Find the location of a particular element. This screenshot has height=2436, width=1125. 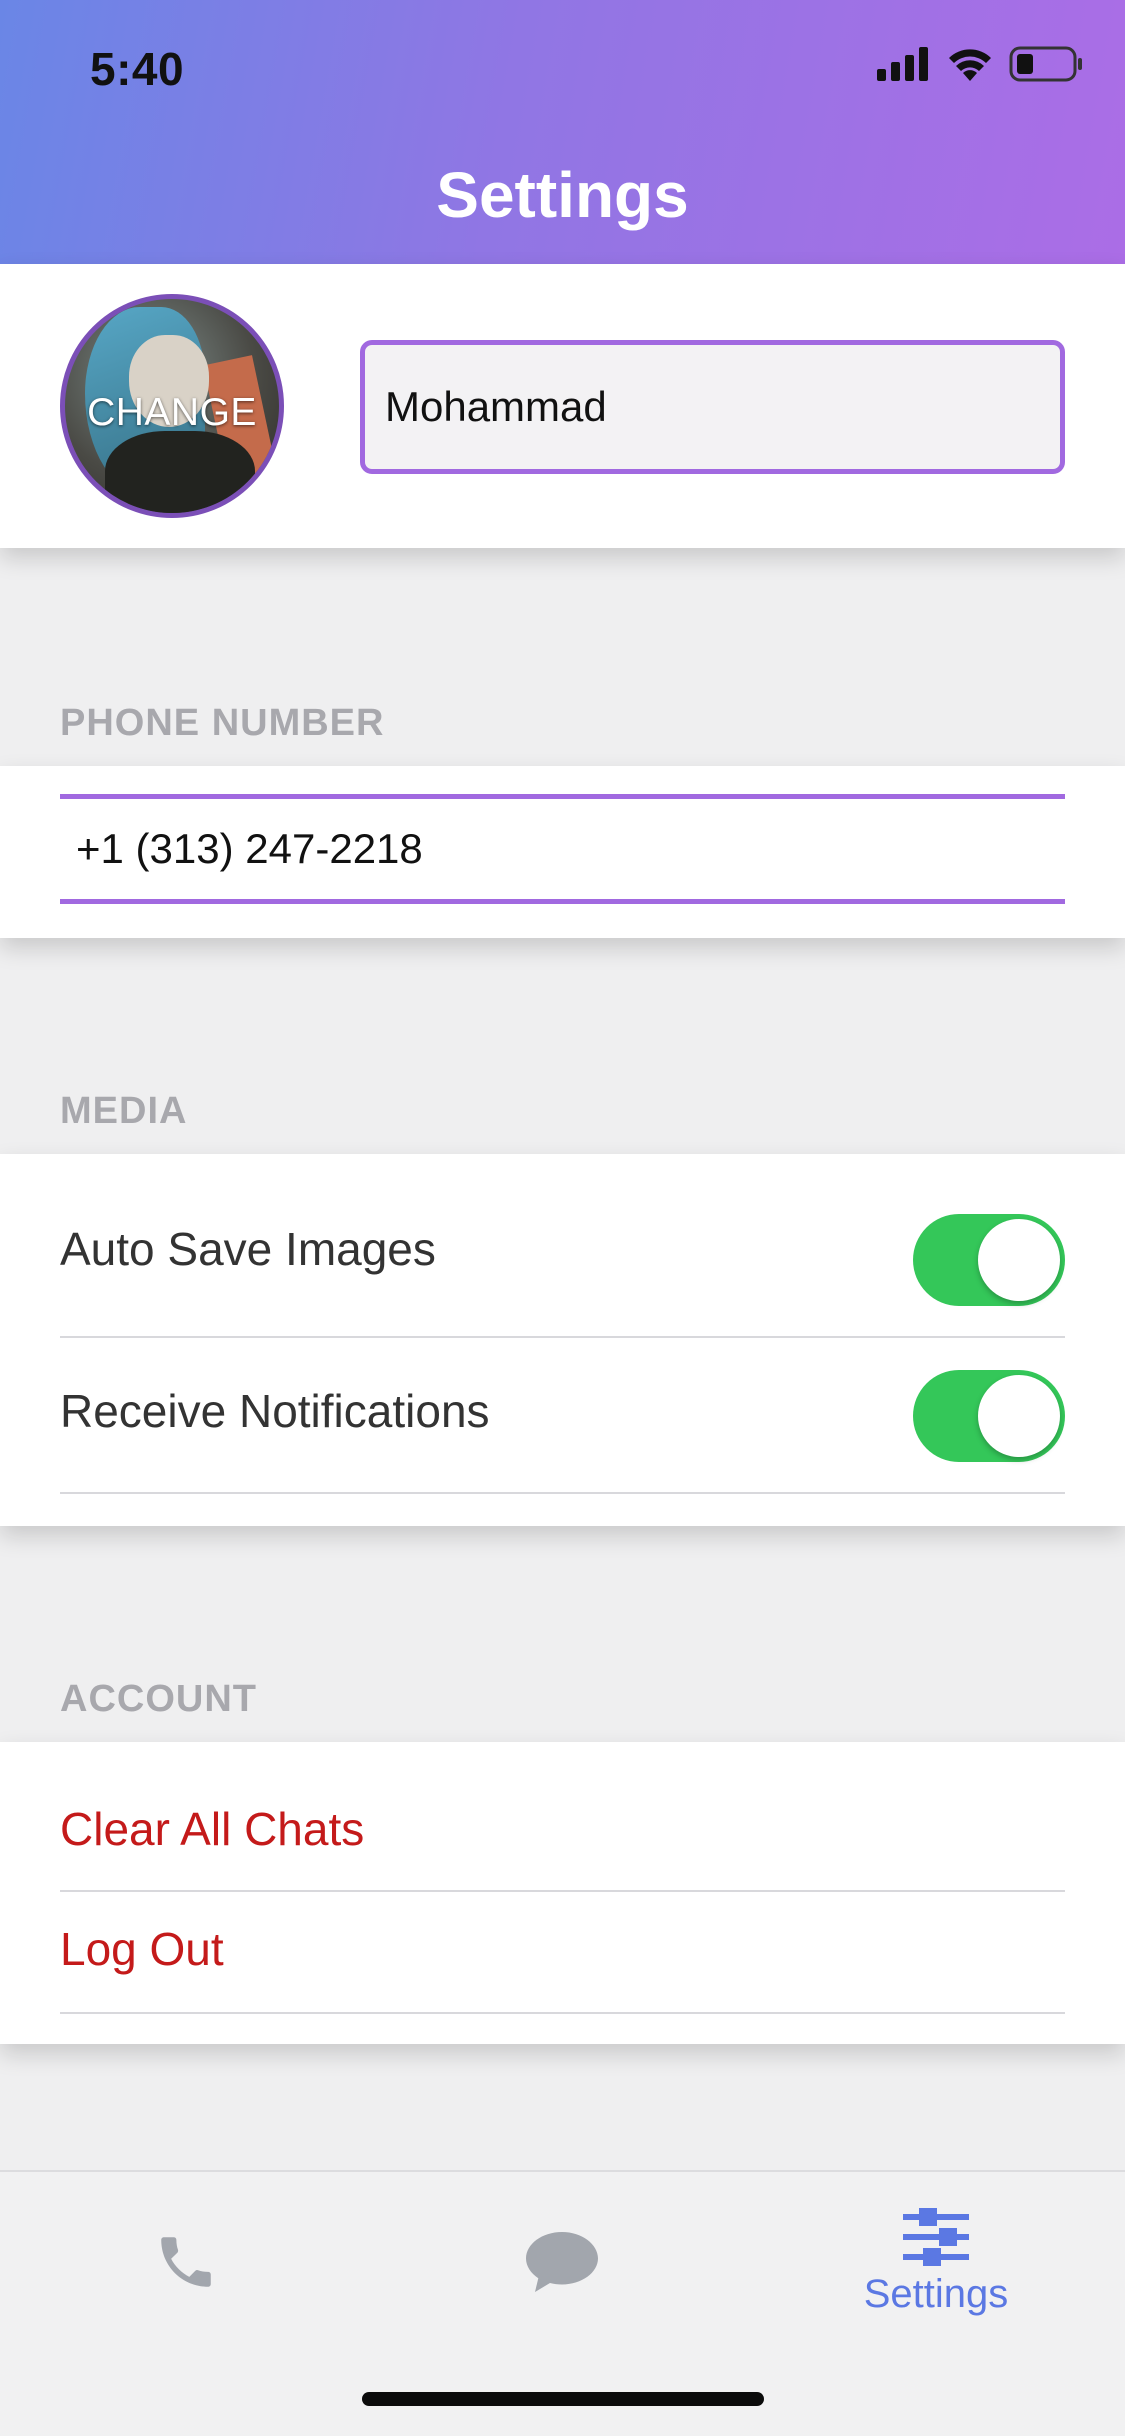

log-out-row: Log Out is located at coordinates (562, 1953).